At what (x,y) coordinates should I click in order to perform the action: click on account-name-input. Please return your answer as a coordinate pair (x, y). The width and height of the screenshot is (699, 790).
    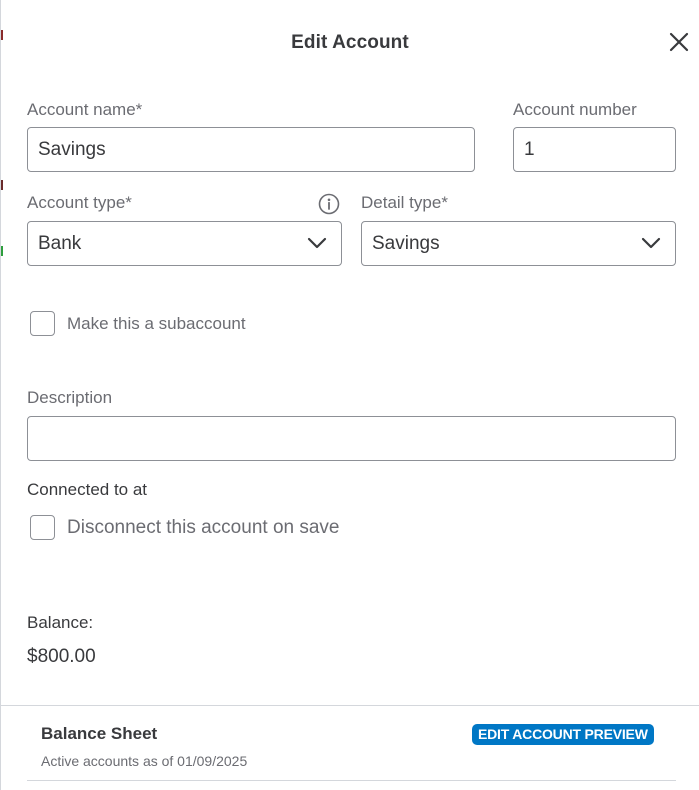
    Looking at the image, I should click on (251, 149).